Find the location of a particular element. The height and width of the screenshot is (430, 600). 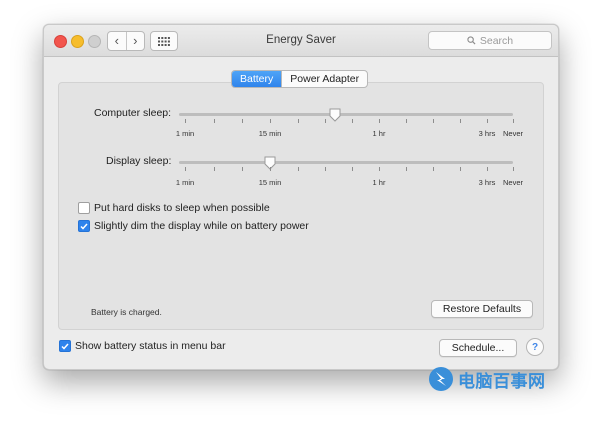

show-battery-status-label: Show battery status in menu bar is located at coordinates (150, 346).